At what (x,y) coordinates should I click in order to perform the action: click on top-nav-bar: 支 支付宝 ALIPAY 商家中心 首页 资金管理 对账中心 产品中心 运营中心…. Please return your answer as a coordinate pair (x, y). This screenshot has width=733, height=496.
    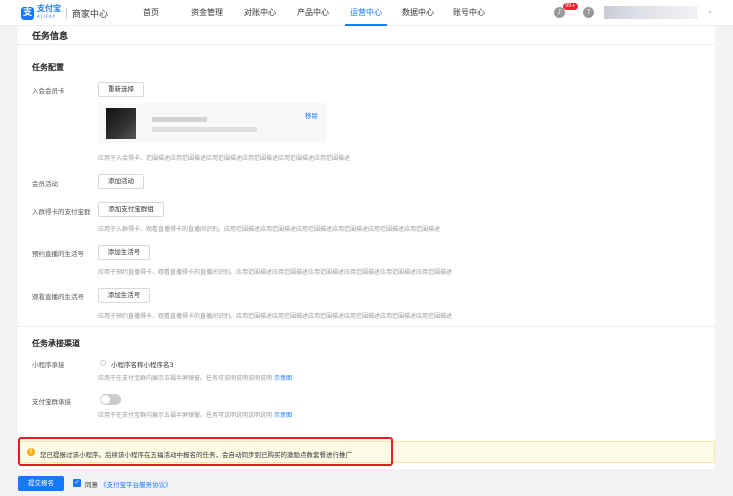
    Looking at the image, I should click on (366, 13).